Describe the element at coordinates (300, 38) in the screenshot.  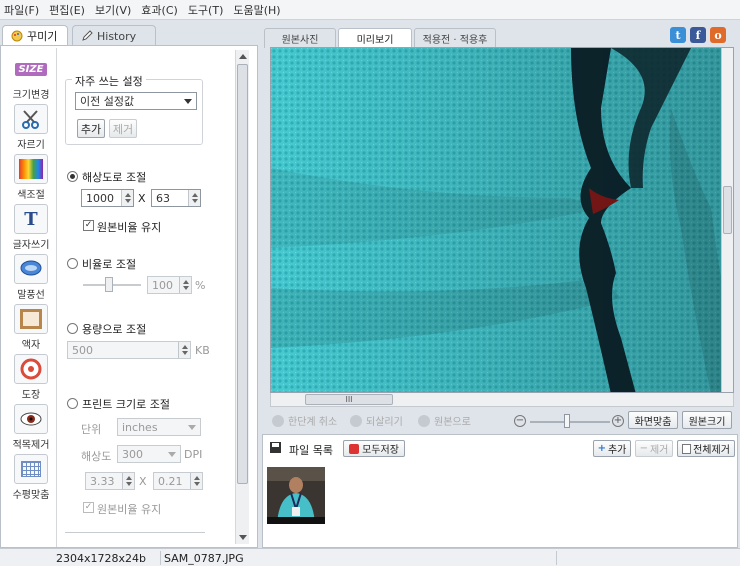
I see `tab-original: 원본사진` at that location.